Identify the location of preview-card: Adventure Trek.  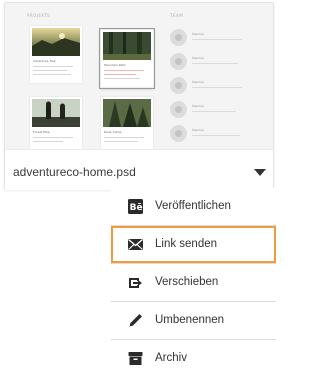
(56, 54).